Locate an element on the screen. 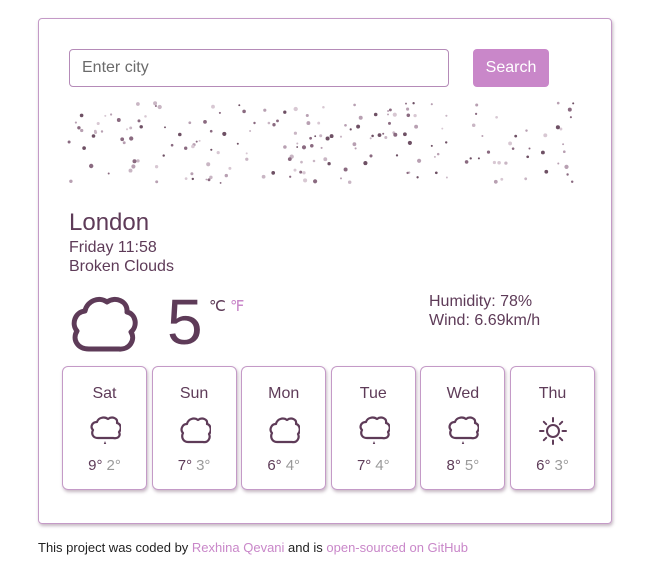 The image size is (646, 566). forecast-day-name: Sun is located at coordinates (194, 393).